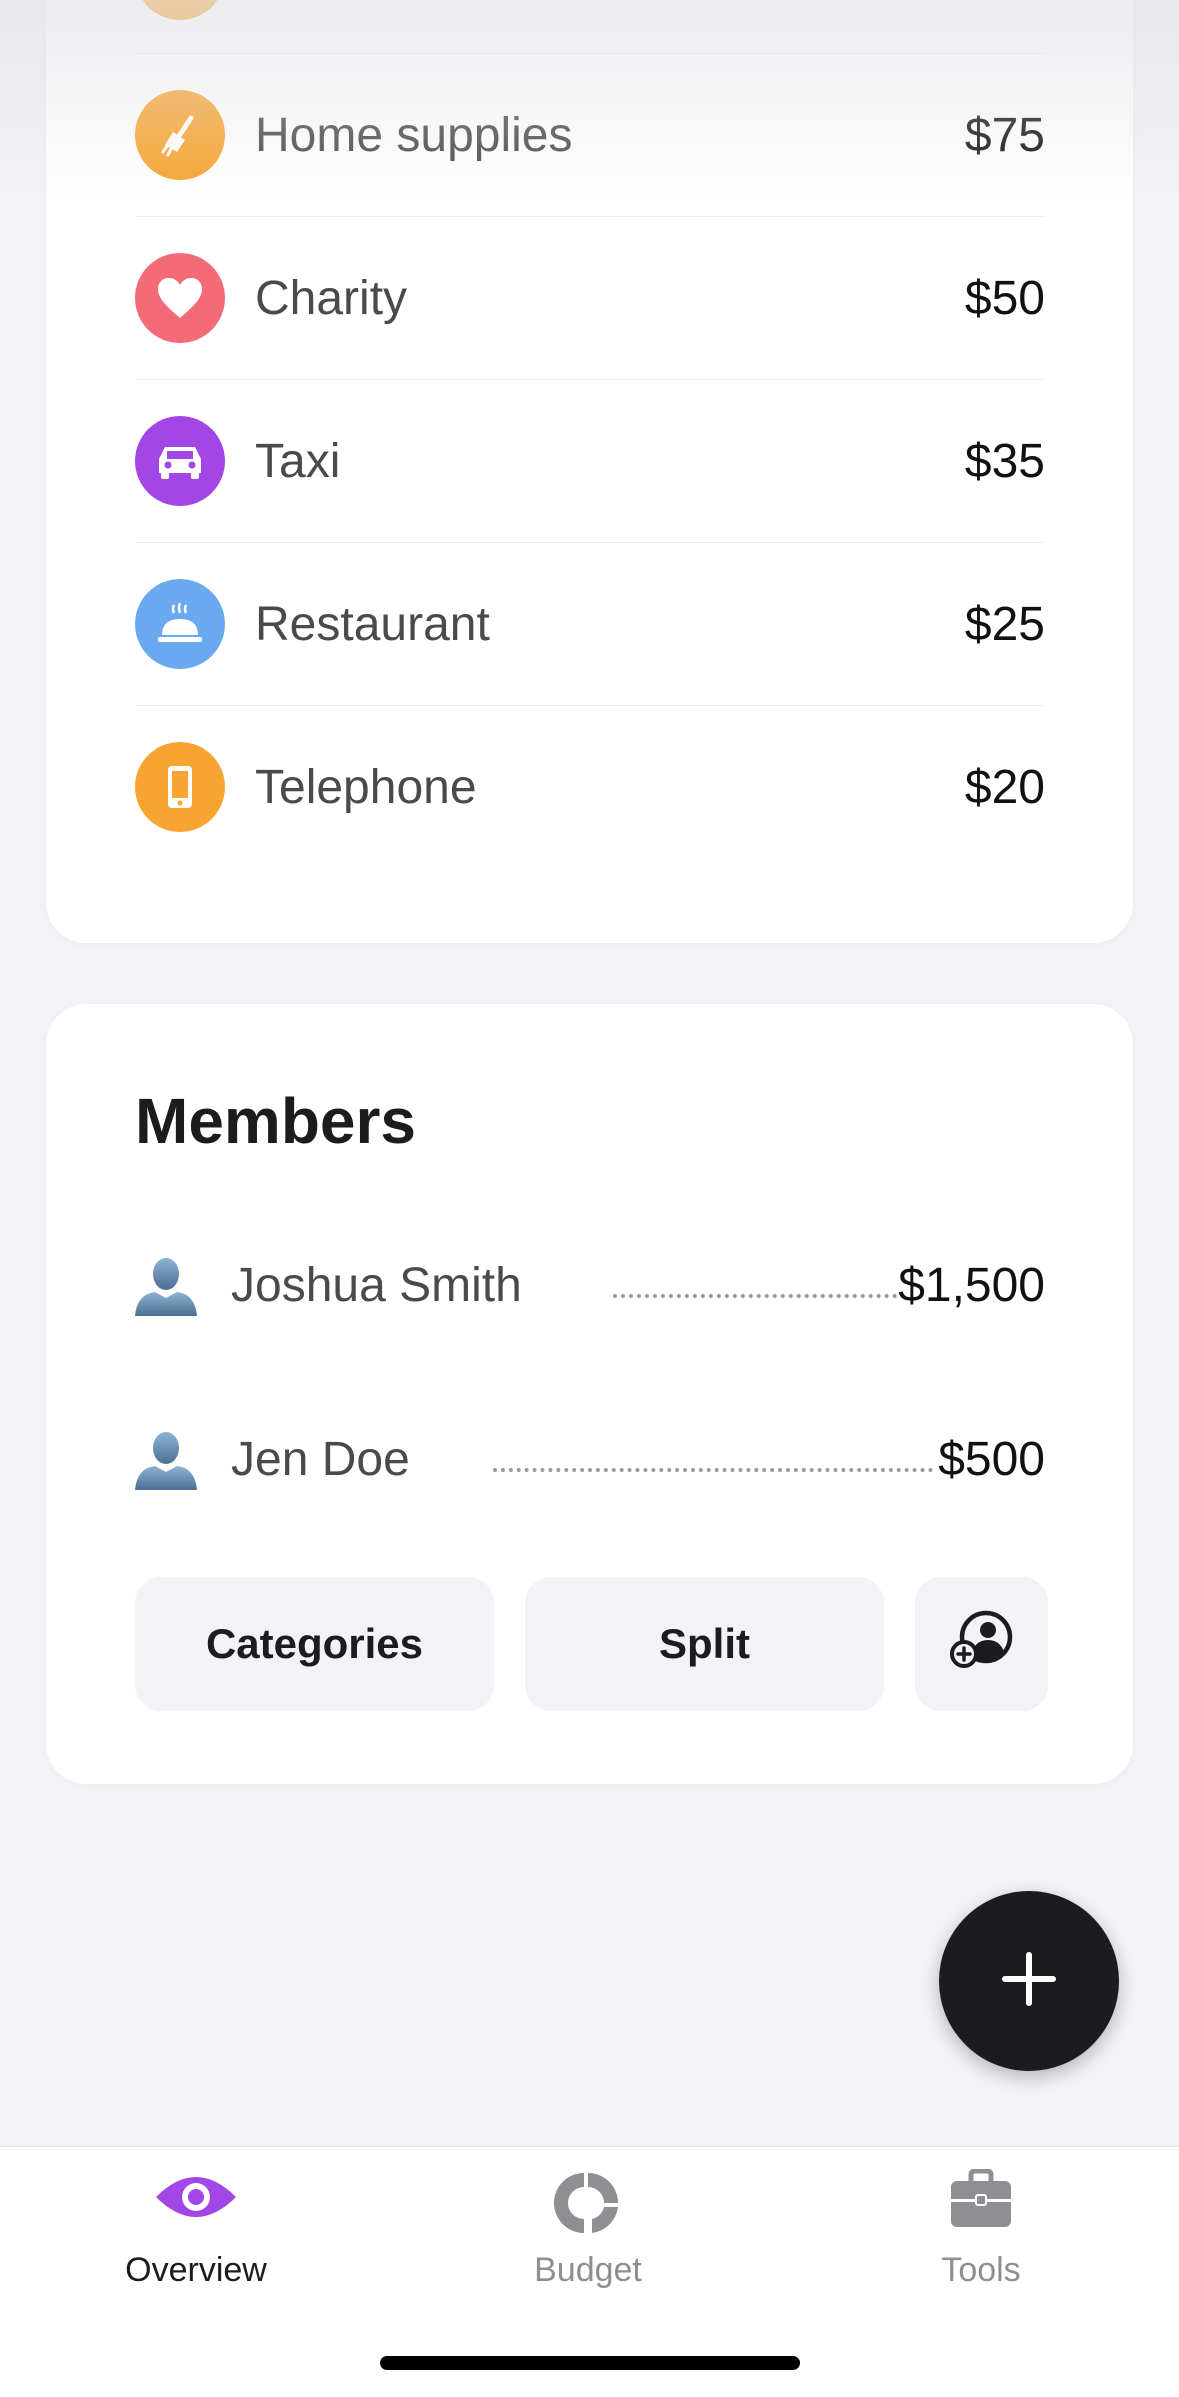 Image resolution: width=1179 pixels, height=2397 pixels. I want to click on category-label: Telephone, so click(366, 787).